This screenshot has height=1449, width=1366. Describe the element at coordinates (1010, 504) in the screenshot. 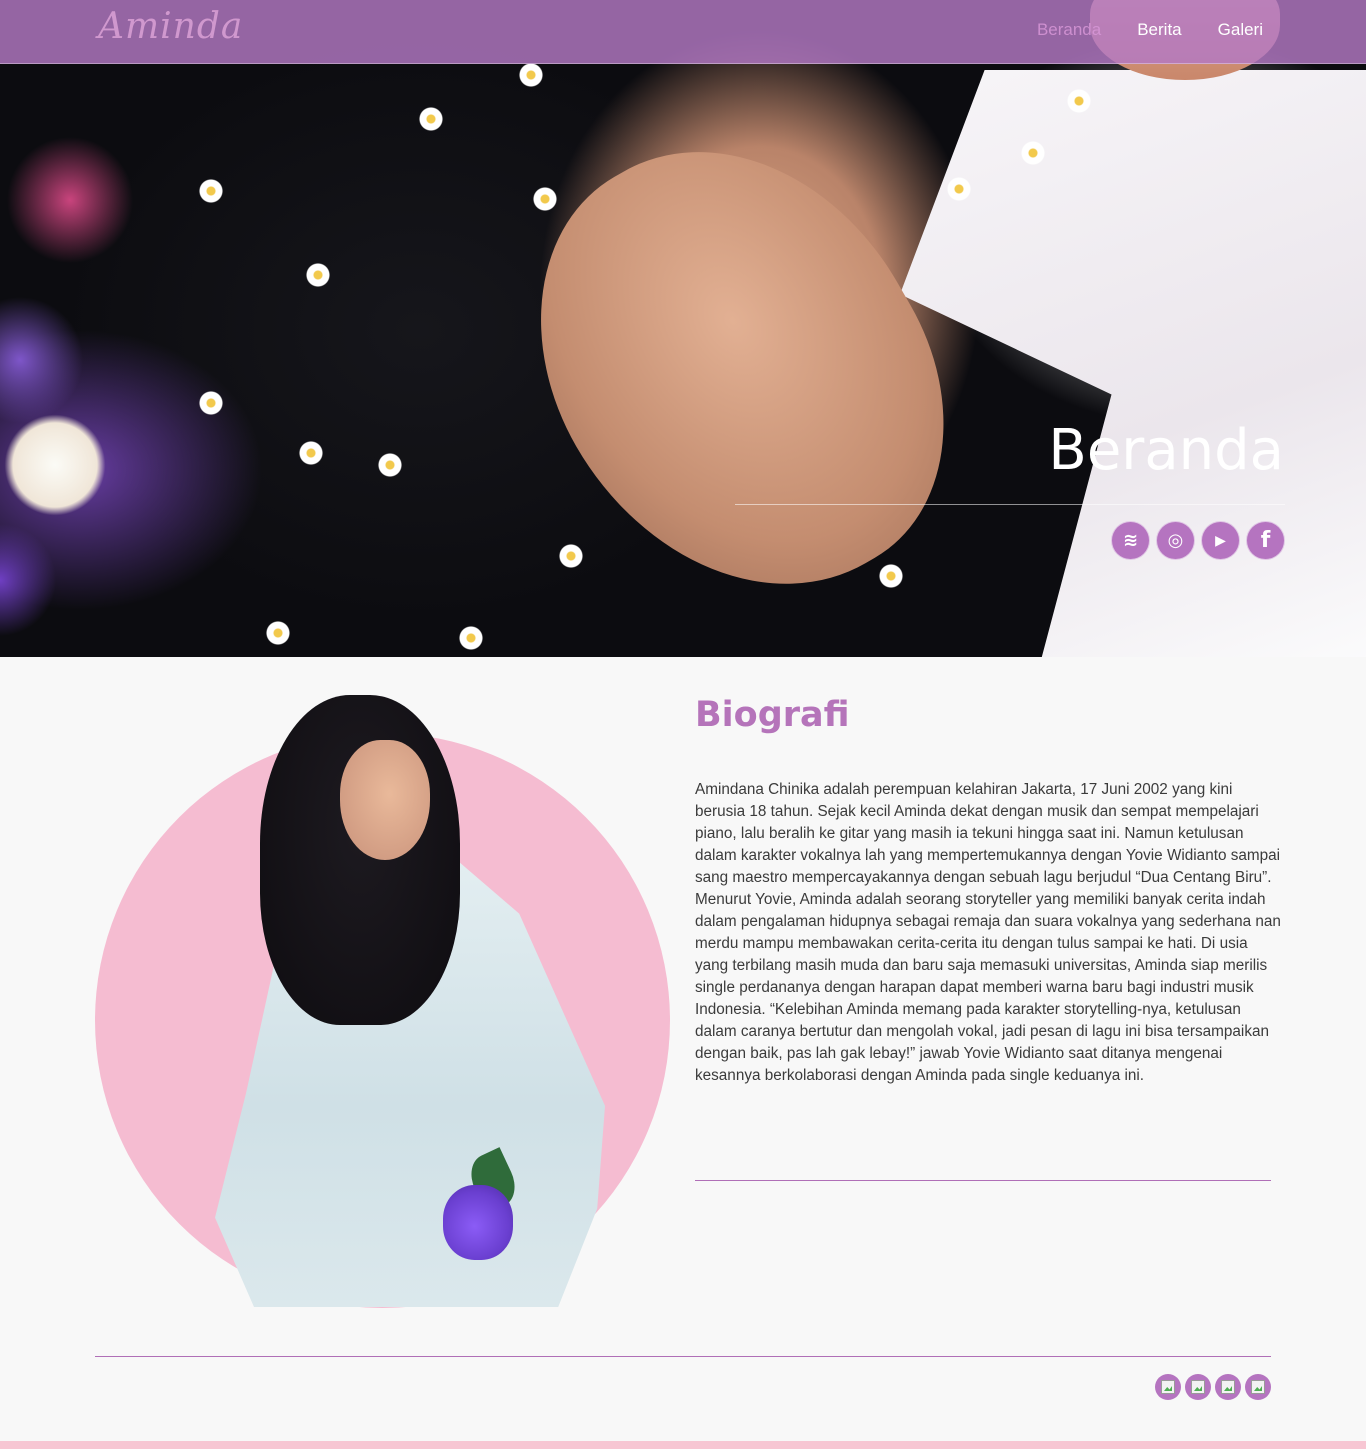

I see `hero-divider` at that location.